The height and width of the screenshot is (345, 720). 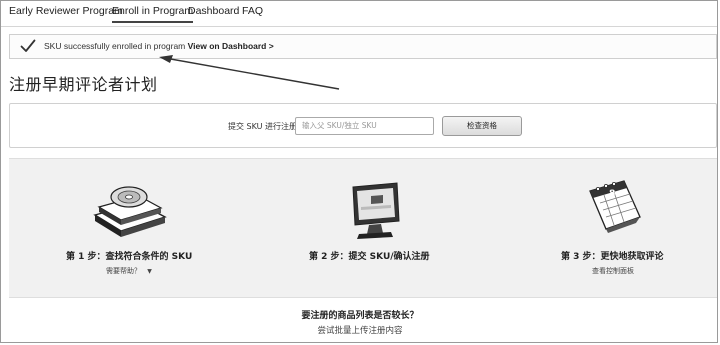 What do you see at coordinates (115, 46) in the screenshot?
I see `banner-message-text: SKU successfully enrolled in program` at bounding box center [115, 46].